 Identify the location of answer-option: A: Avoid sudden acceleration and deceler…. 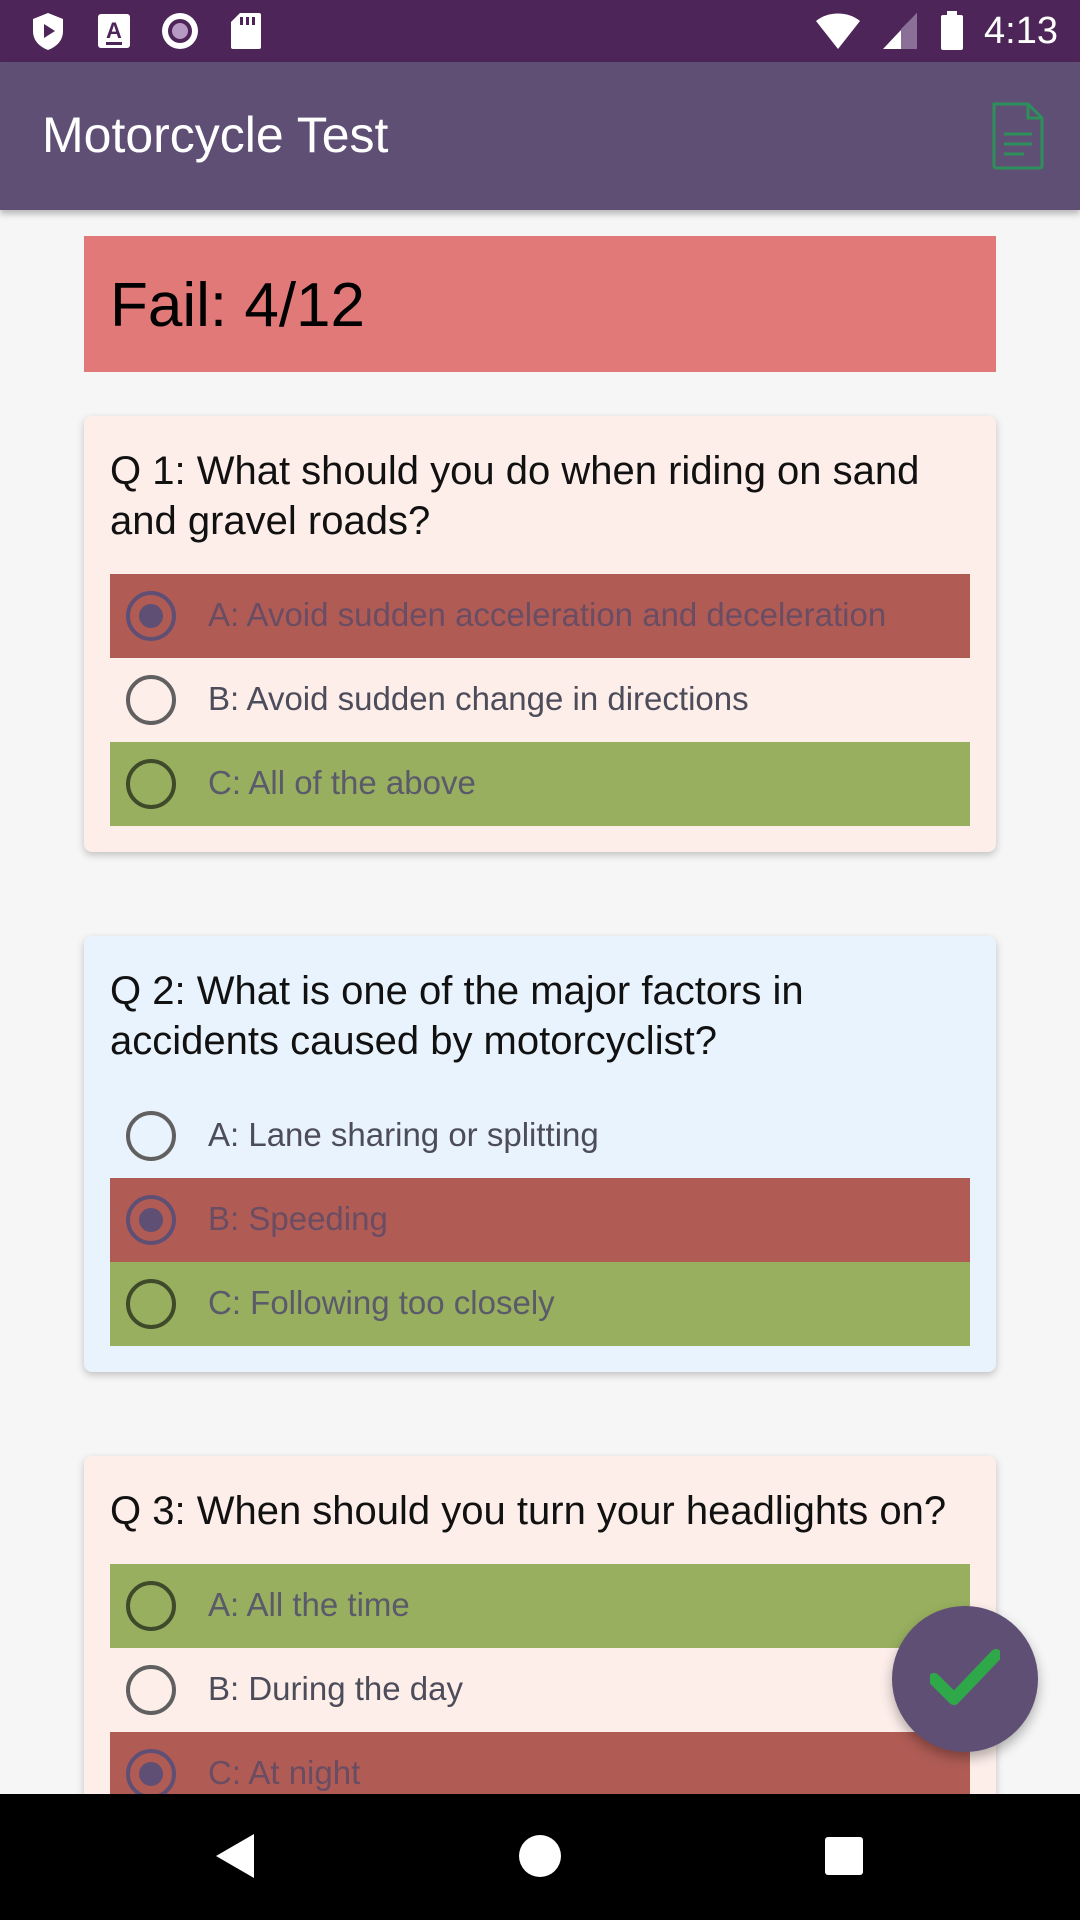
(540, 616).